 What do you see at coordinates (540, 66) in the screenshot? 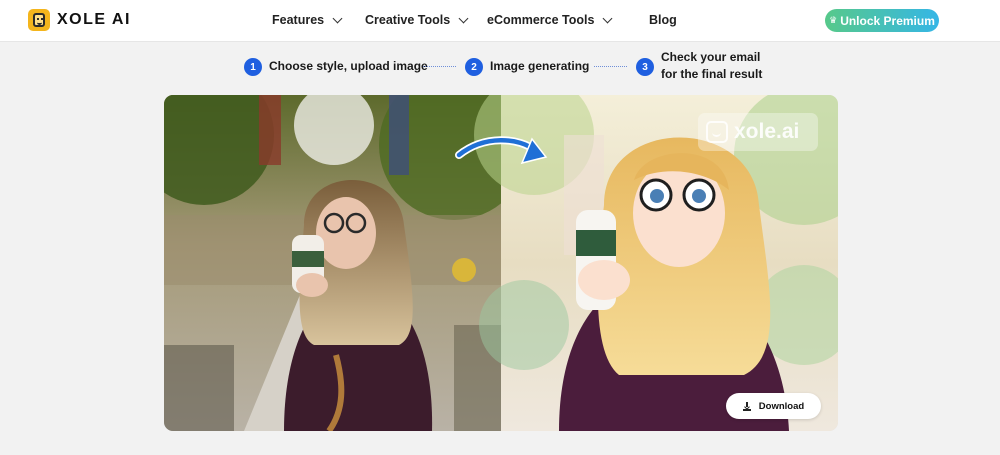
I see `step-label: Image generating` at bounding box center [540, 66].